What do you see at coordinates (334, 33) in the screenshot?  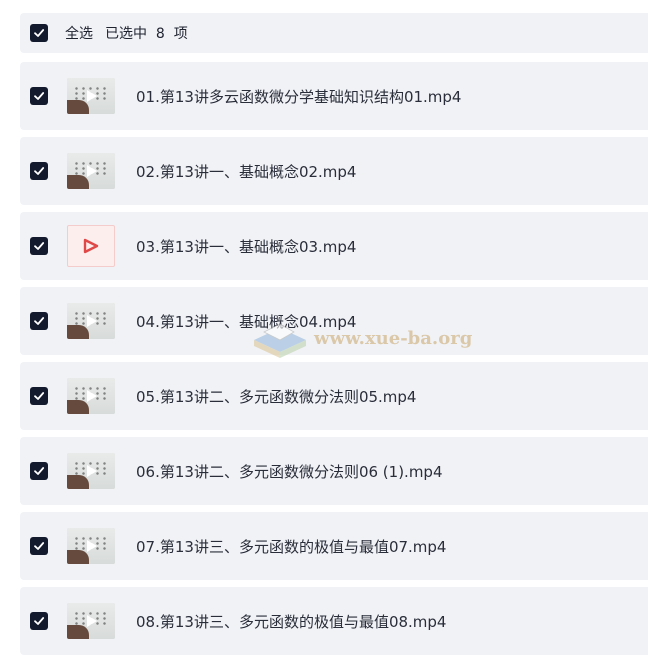 I see `select-all-bar: 全选 已选中 8 项` at bounding box center [334, 33].